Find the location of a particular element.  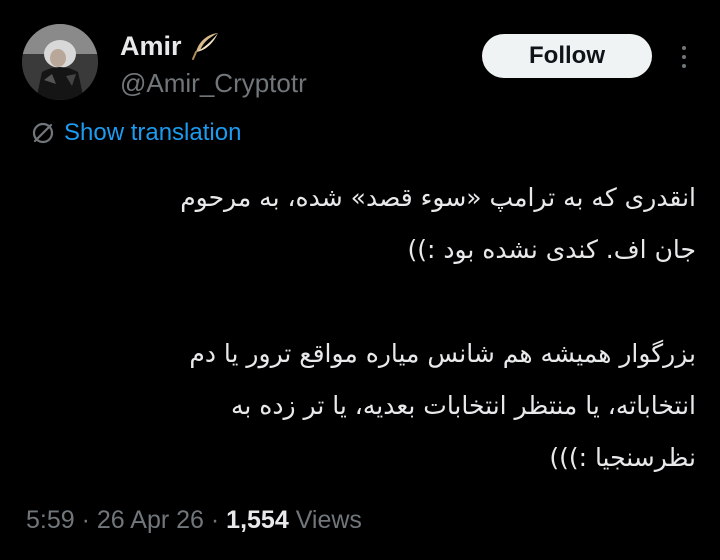

tweet-text-line: جان اف. کندی نشده بود :)) is located at coordinates (551, 249).